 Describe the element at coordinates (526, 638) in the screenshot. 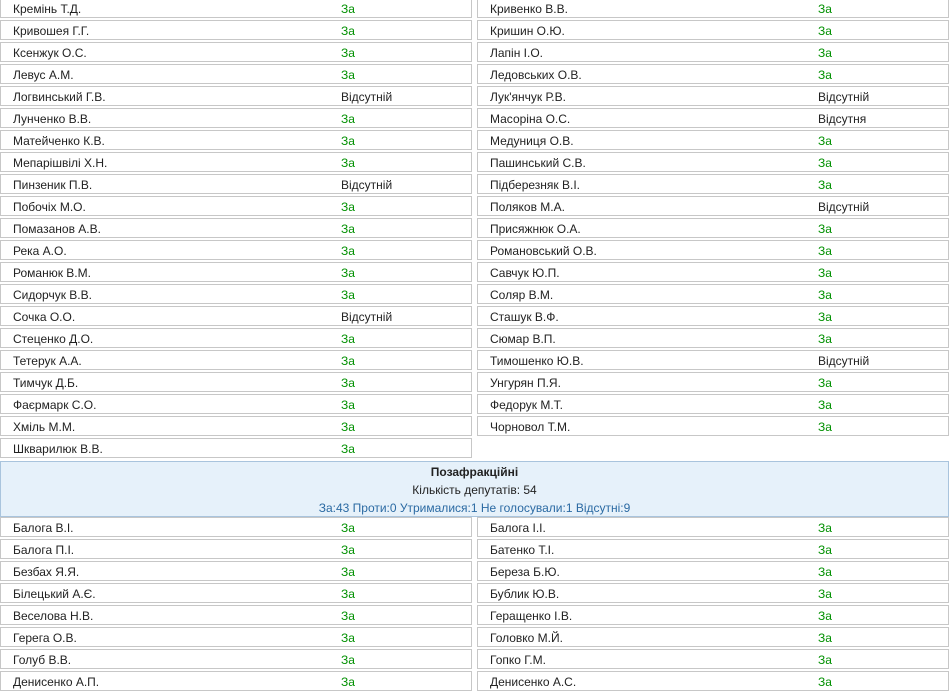

I see `deputy-name: Головко М.Й.` at that location.